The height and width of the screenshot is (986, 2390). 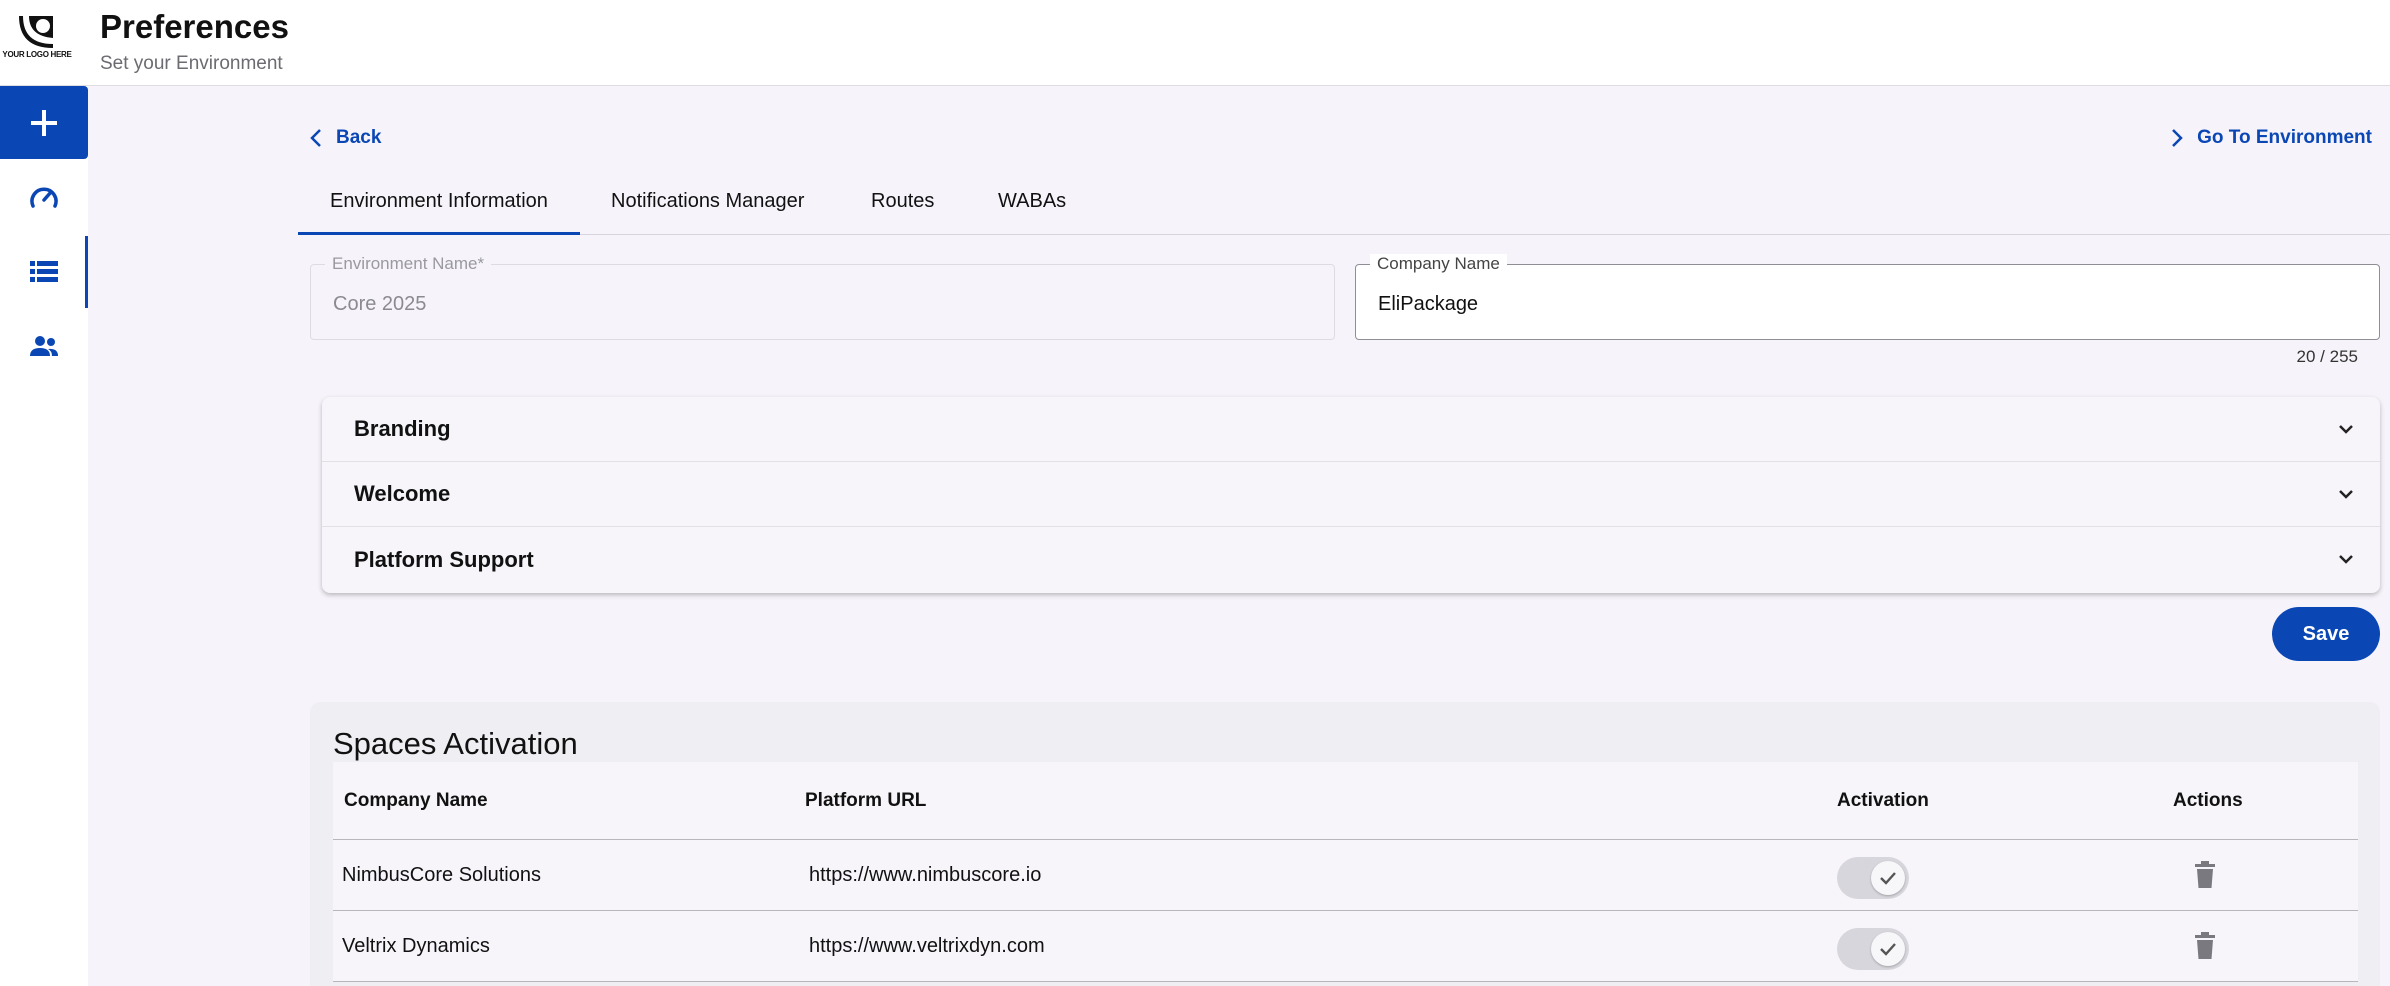 What do you see at coordinates (2284, 137) in the screenshot?
I see `go-to-environment-label: Go To Environment` at bounding box center [2284, 137].